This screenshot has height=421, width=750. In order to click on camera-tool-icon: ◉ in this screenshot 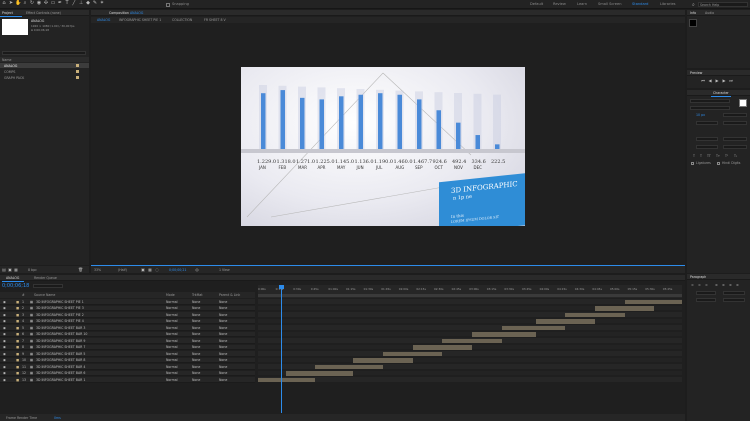, I will do `click(39, 3)`.